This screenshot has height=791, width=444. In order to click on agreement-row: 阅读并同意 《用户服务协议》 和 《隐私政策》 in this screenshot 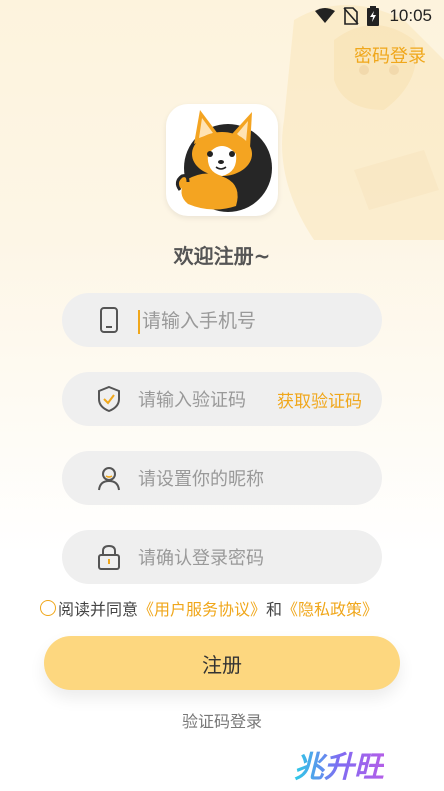, I will do `click(230, 608)`.